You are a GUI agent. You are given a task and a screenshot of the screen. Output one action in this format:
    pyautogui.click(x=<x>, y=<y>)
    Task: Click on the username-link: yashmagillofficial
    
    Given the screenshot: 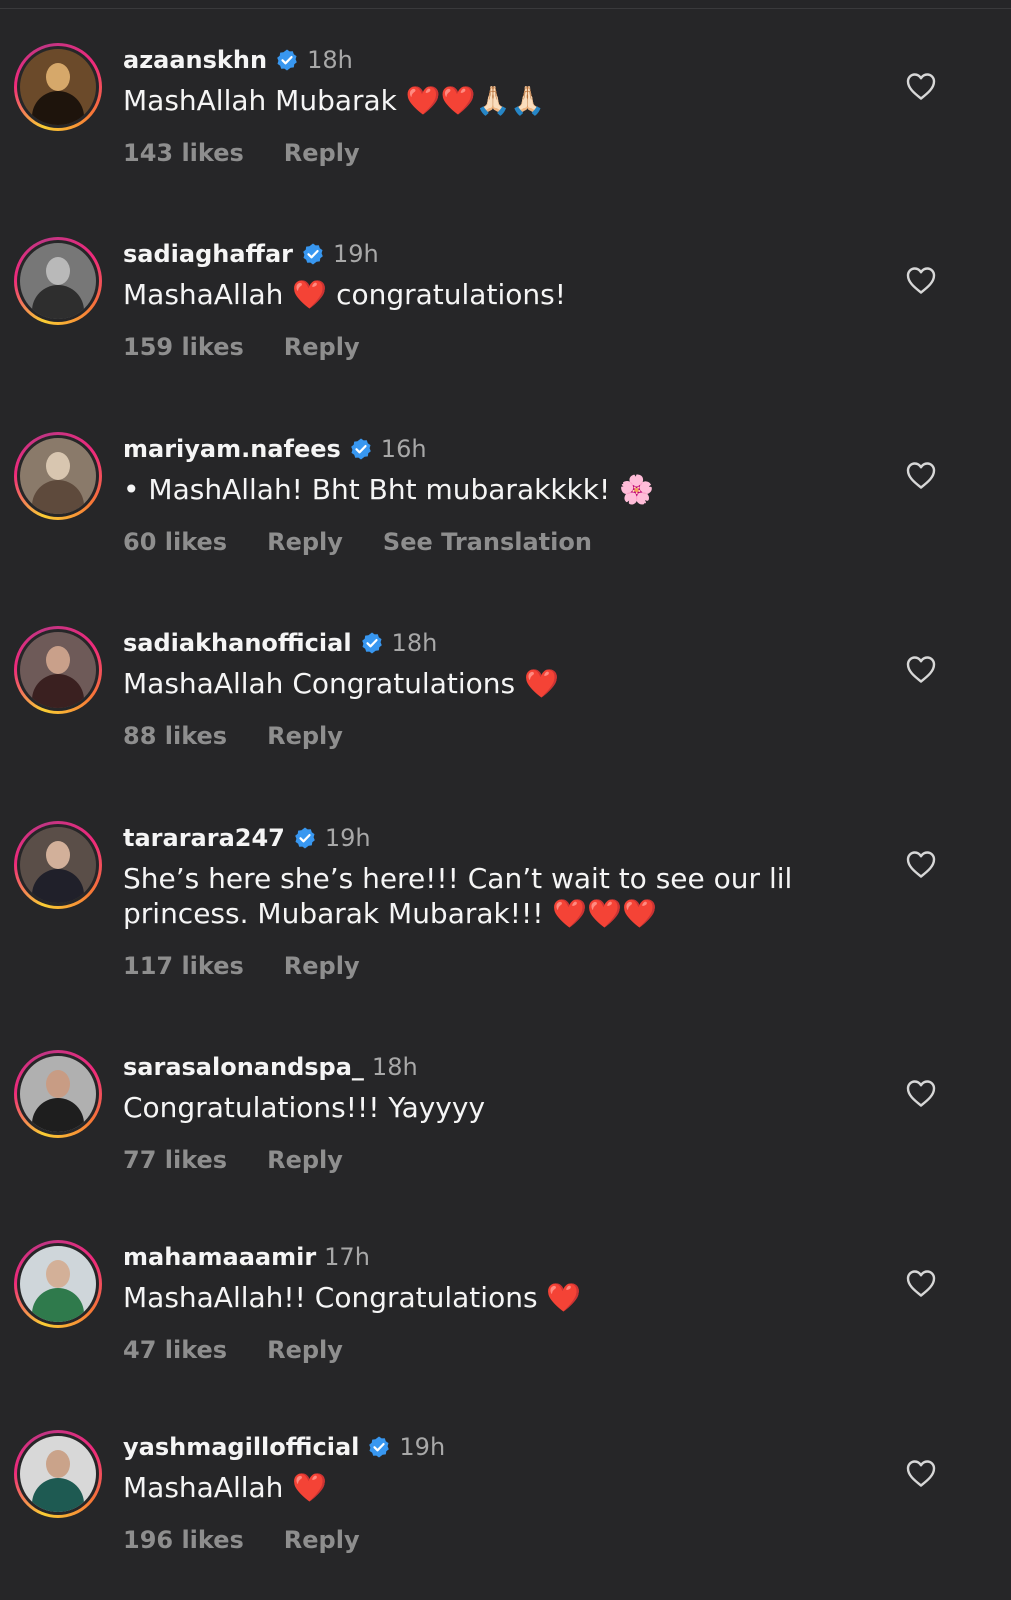 What is the action you would take?
    pyautogui.click(x=241, y=1447)
    